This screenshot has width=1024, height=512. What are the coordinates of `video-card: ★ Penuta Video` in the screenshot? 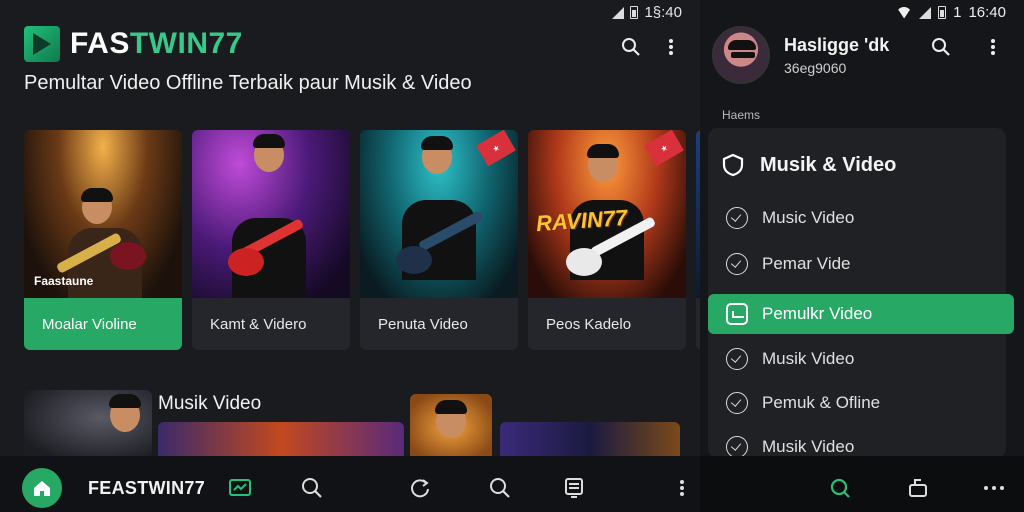 It's located at (439, 240).